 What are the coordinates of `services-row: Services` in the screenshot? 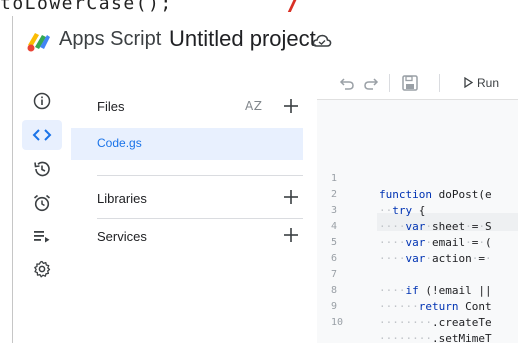 It's located at (187, 236).